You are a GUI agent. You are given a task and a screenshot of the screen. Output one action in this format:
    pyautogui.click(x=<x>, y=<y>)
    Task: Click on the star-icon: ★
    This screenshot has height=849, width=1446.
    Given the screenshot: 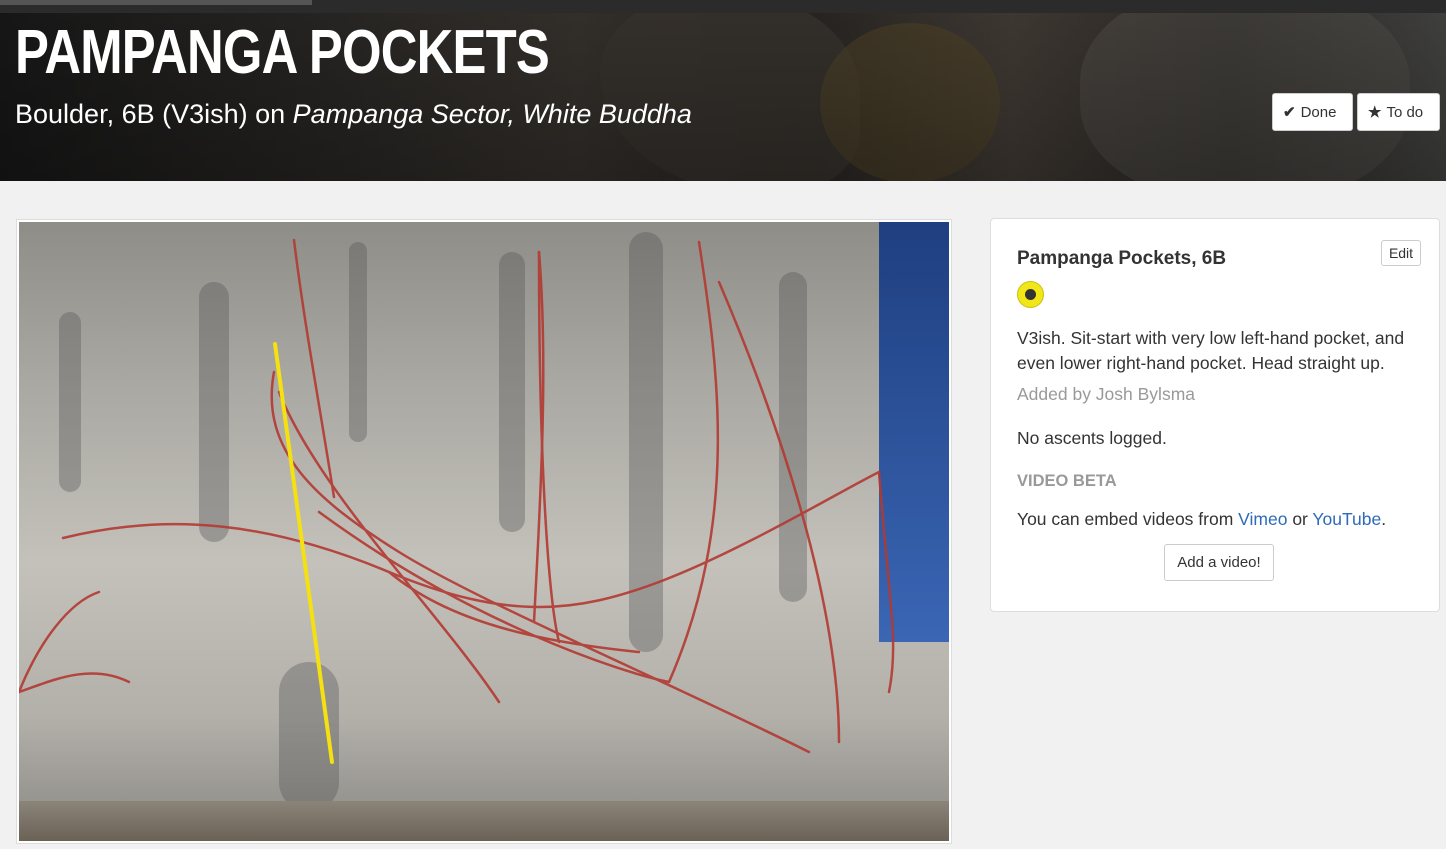 What is the action you would take?
    pyautogui.click(x=1375, y=112)
    